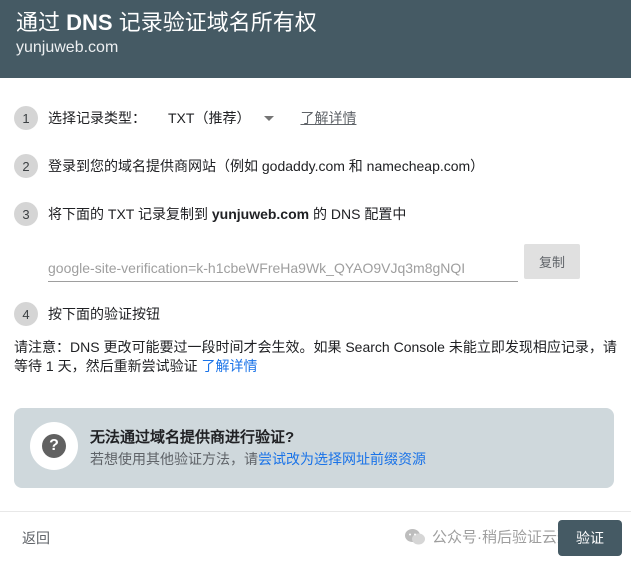 Image resolution: width=631 pixels, height=563 pixels. Describe the element at coordinates (26, 118) in the screenshot. I see `step-number: 1` at that location.